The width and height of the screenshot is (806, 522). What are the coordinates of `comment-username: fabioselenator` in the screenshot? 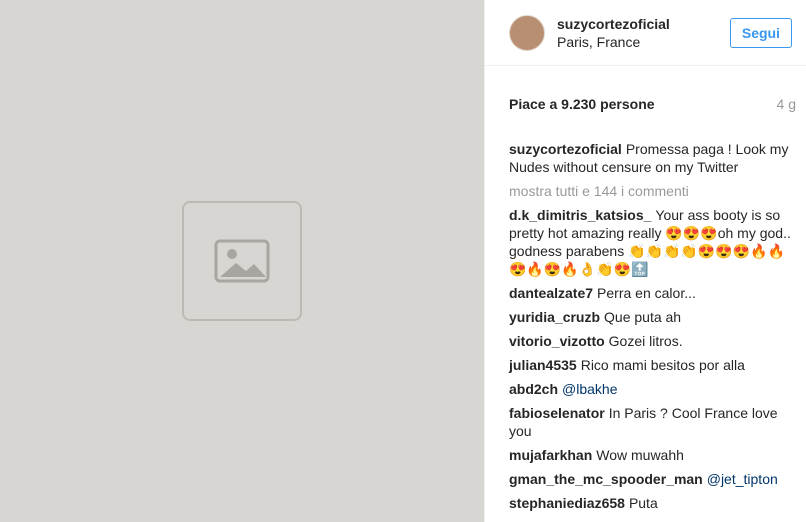 It's located at (557, 413).